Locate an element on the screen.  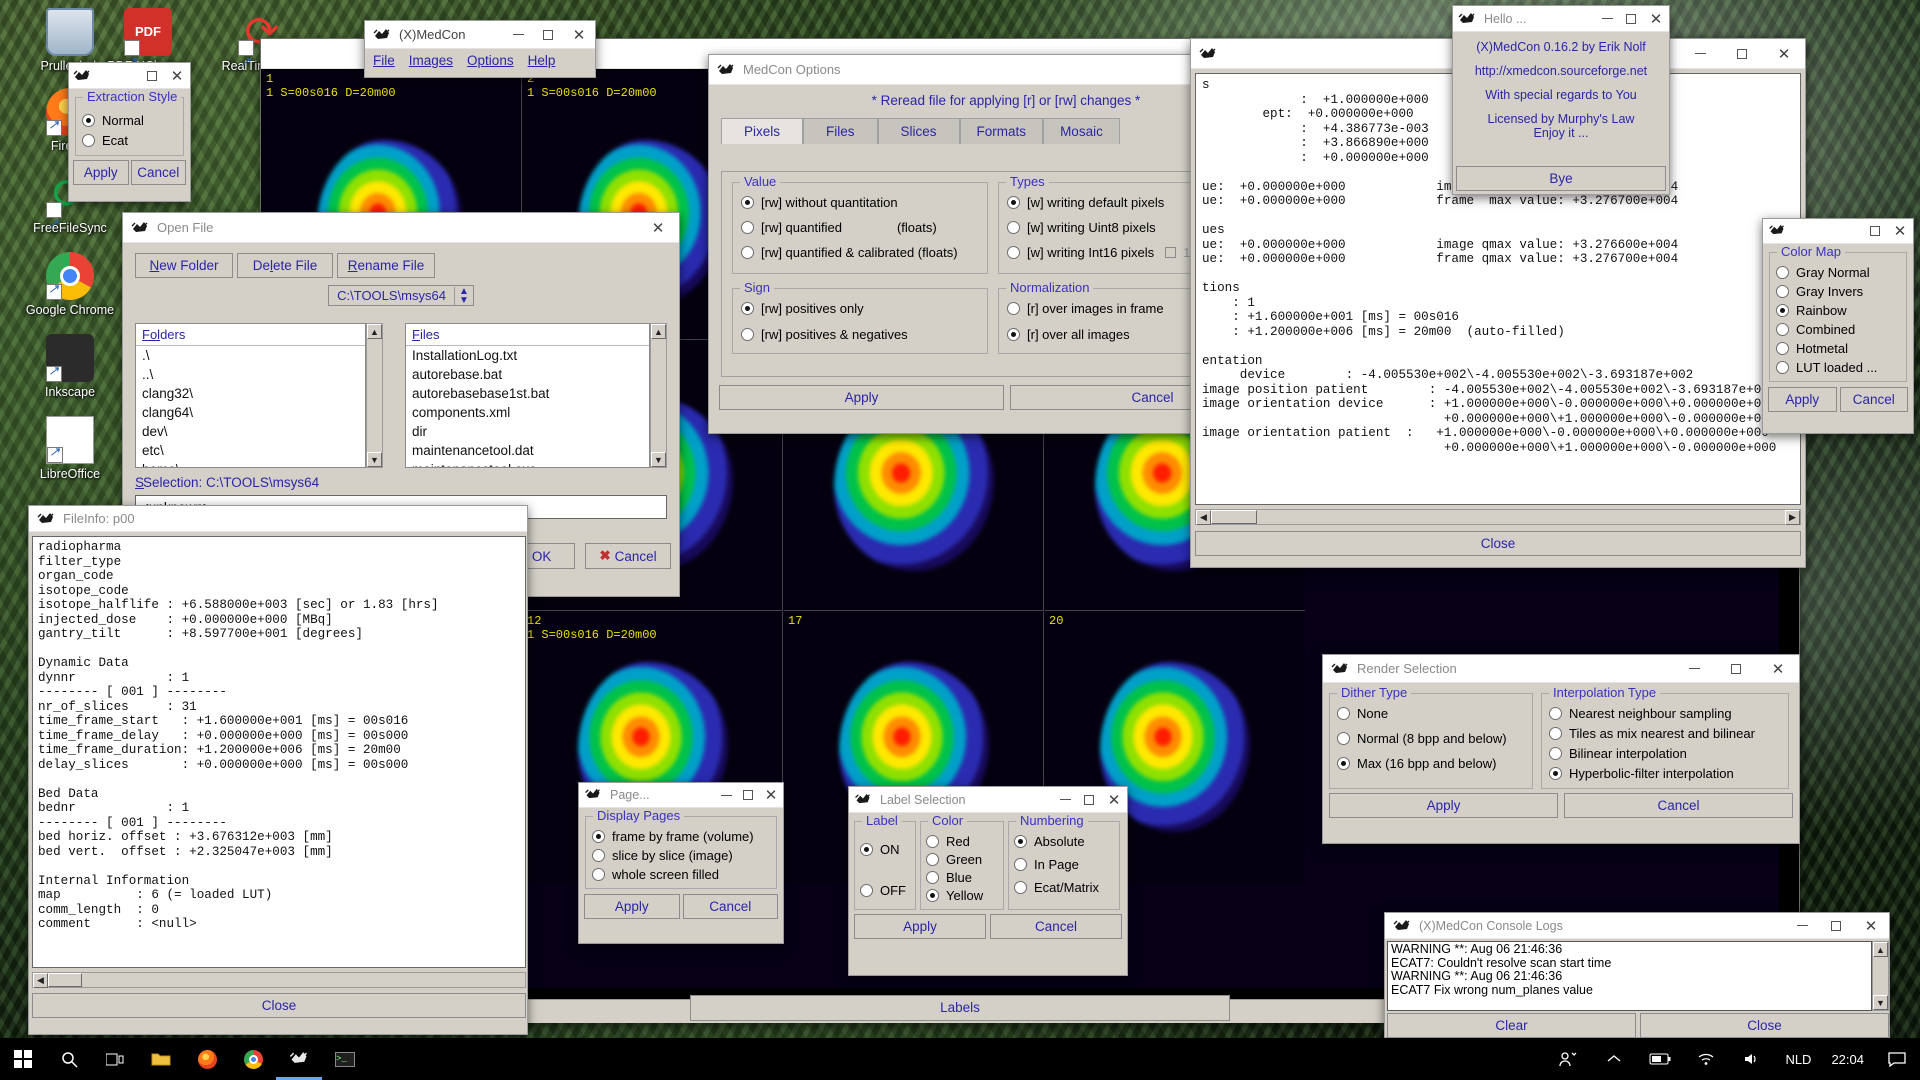
radio-numbering-in-page: In Page is located at coordinates (1064, 864).